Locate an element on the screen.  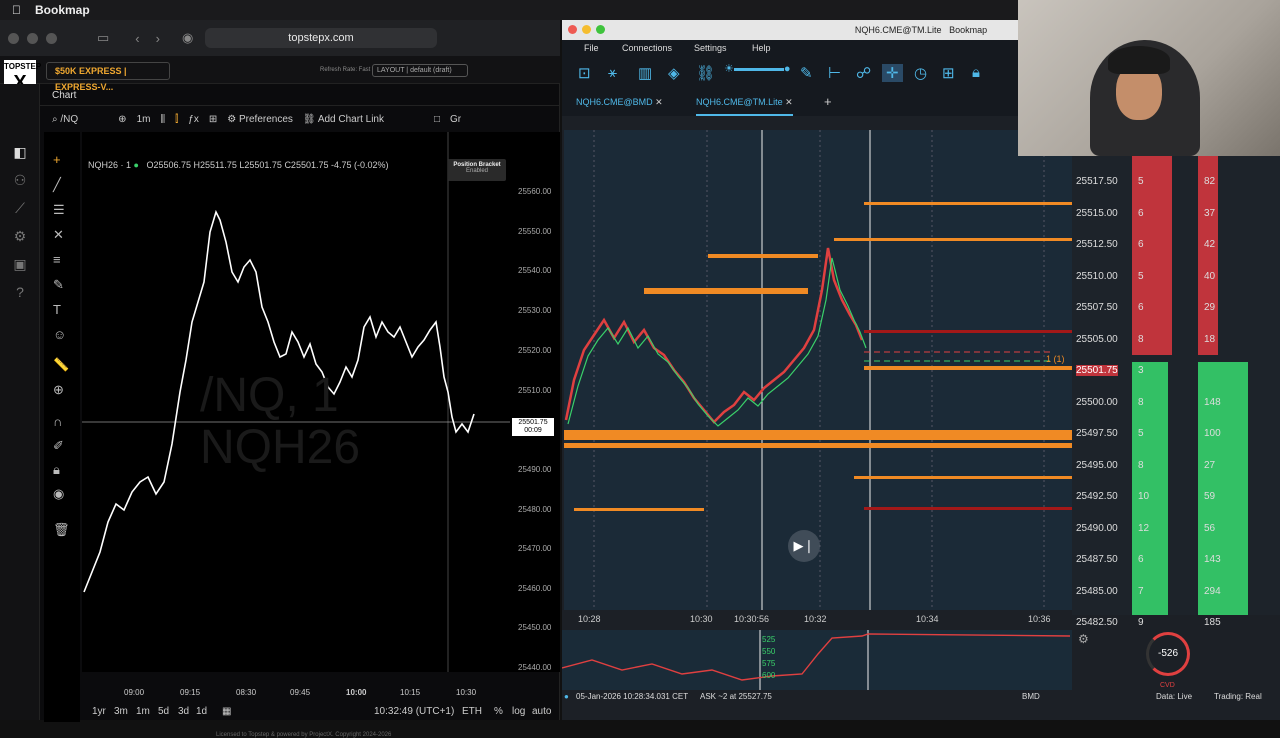
fullscreen-icon: □ is located at coordinates (437, 119).